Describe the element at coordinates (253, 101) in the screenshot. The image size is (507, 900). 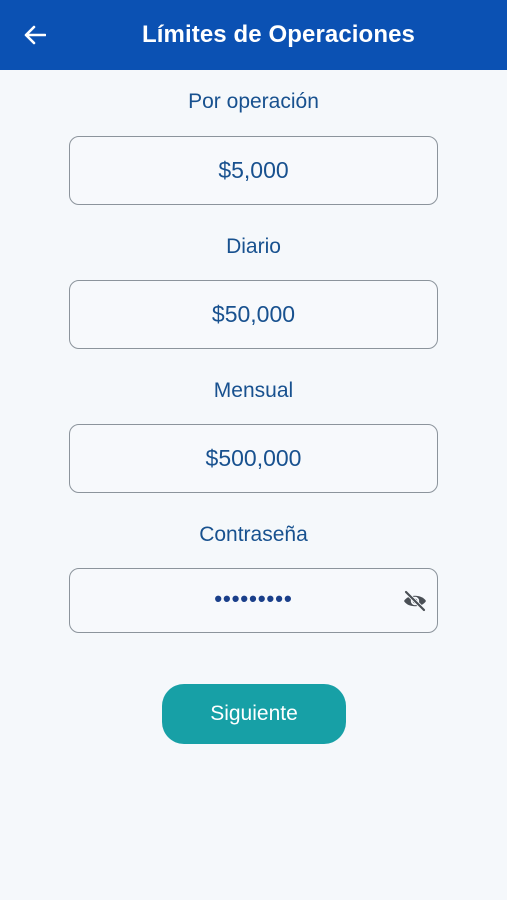
I see `per-operation-label: Por operación` at that location.